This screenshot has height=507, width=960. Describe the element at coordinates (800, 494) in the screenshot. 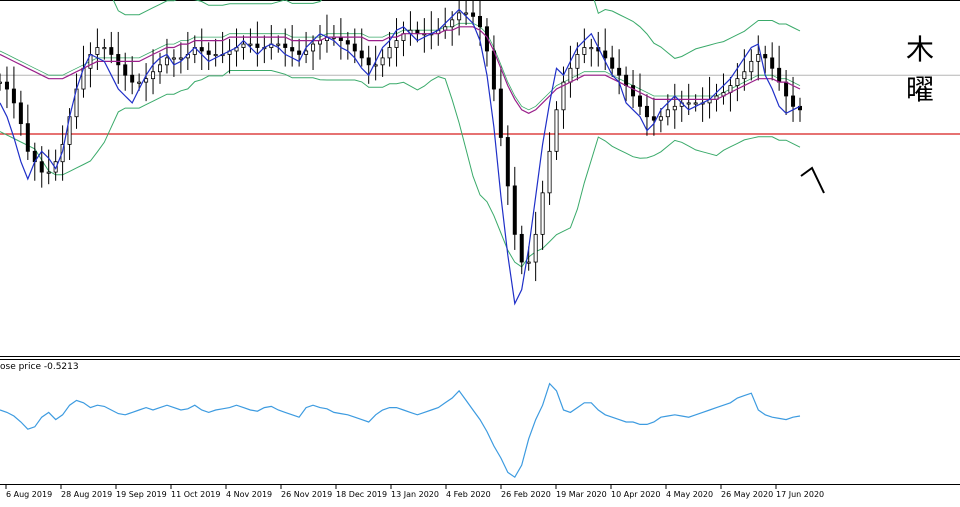

I see `x-tick-label: 17 Jun 2020` at that location.